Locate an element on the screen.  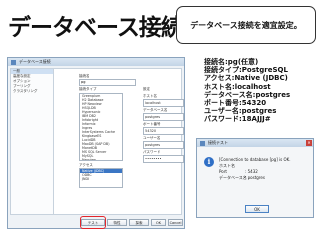
field-input: •••••••• is located at coordinates (163, 159).